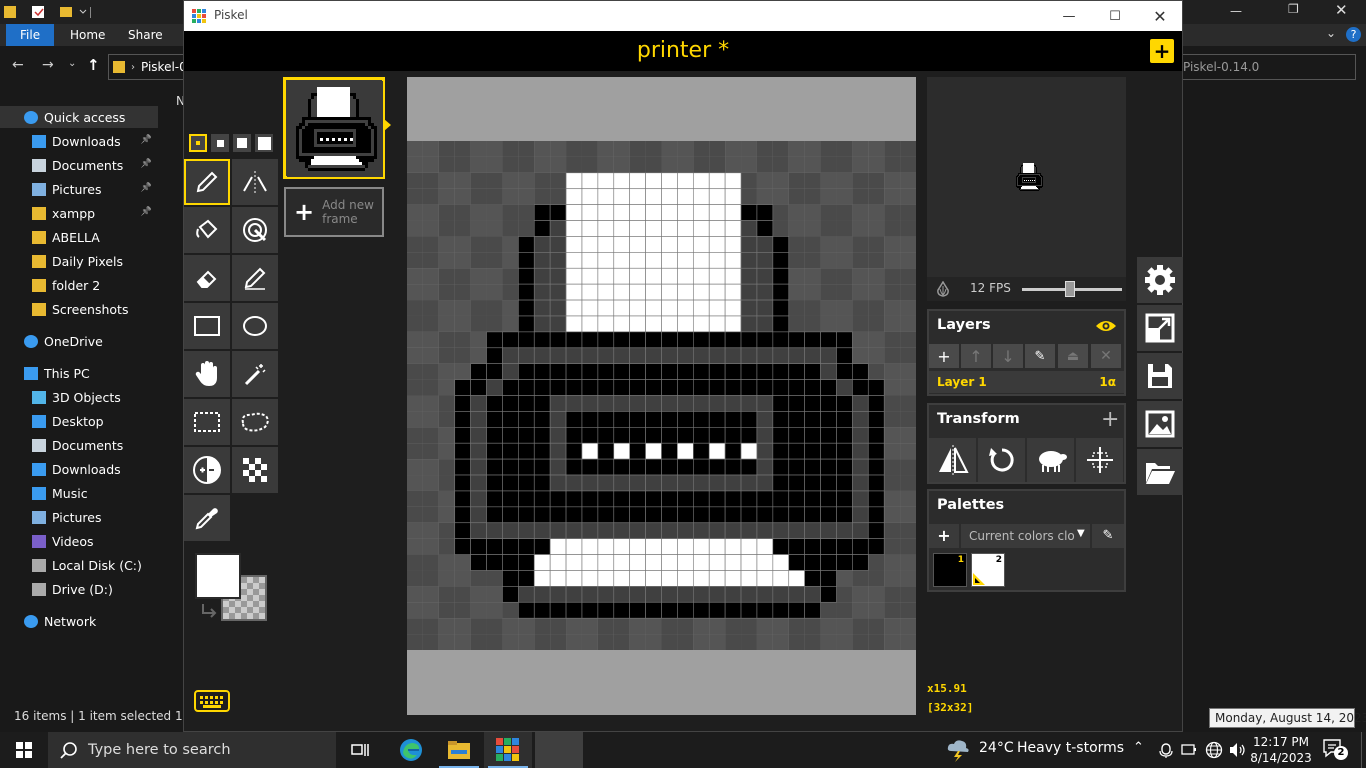  I want to click on circle-tool-icon, so click(255, 326).